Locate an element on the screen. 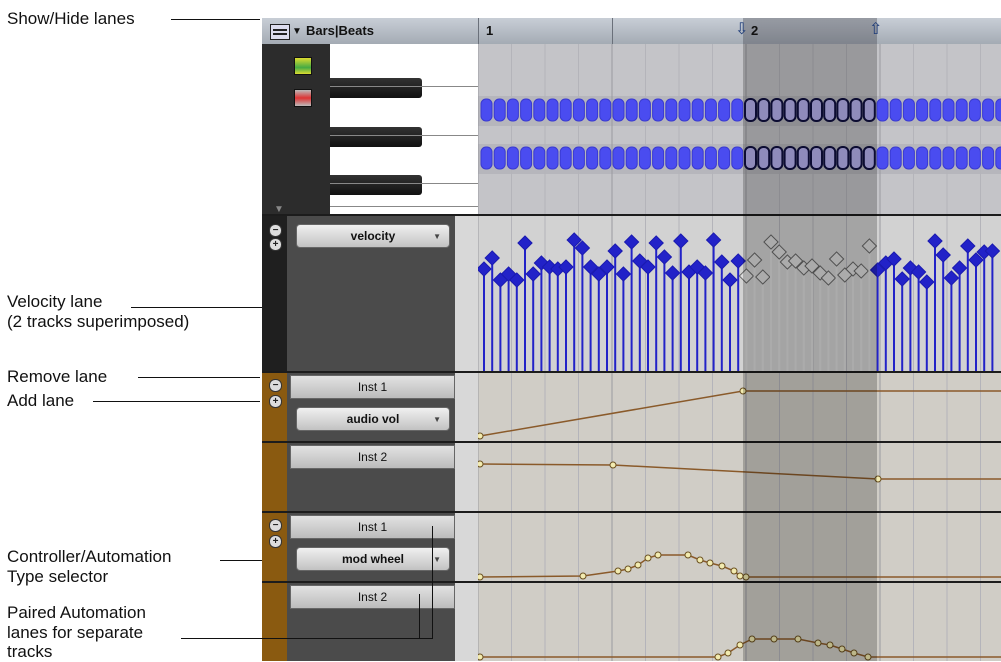  inst2-mod-lane-controls: Inst 2 is located at coordinates (370, 622).